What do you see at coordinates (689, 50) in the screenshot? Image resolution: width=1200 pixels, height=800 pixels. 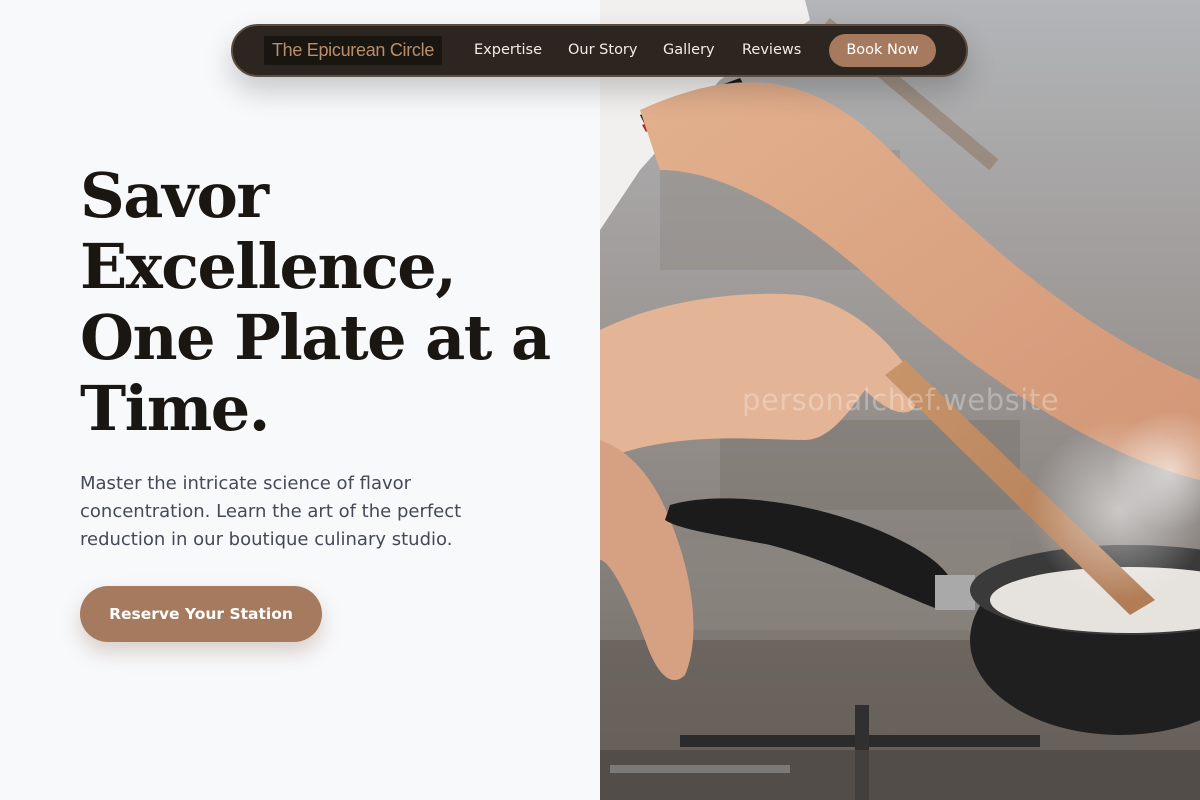 I see `nav-link-gallery: Gallery` at bounding box center [689, 50].